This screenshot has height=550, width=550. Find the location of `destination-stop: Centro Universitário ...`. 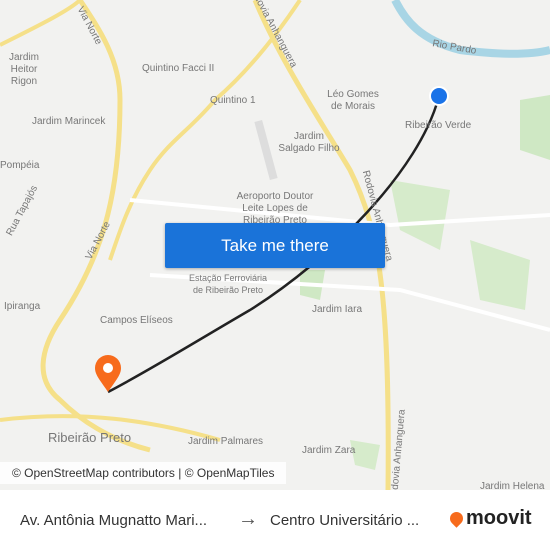

destination-stop: Centro Universitário ... is located at coordinates (345, 520).